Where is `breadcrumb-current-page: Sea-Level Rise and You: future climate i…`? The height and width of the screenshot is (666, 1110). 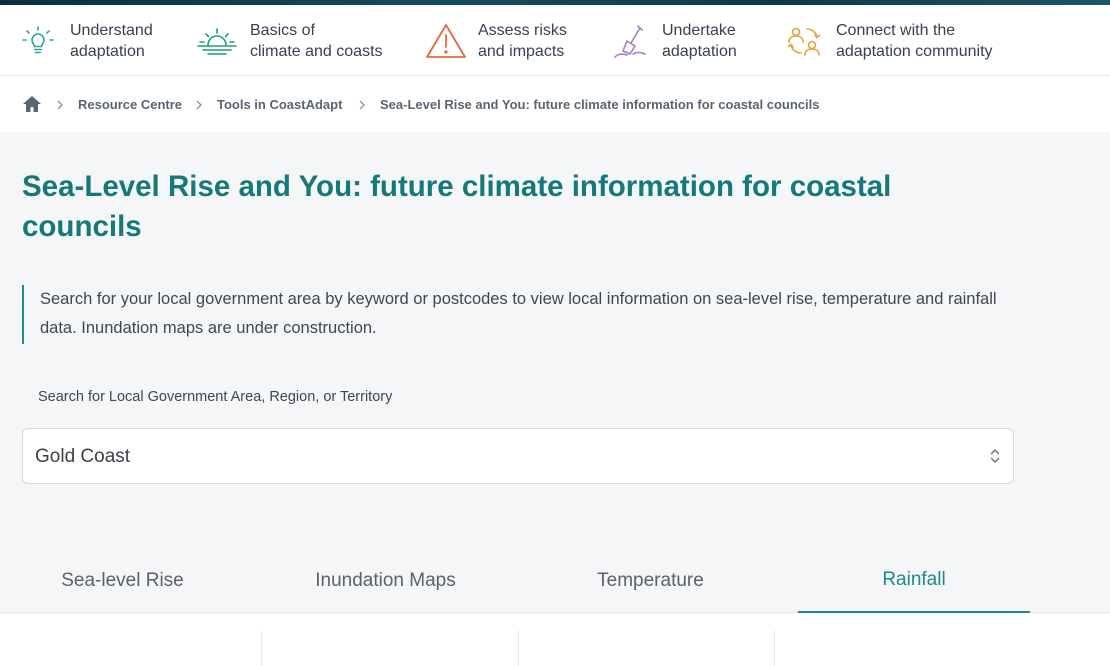 breadcrumb-current-page: Sea-Level Rise and You: future climate i… is located at coordinates (600, 104).